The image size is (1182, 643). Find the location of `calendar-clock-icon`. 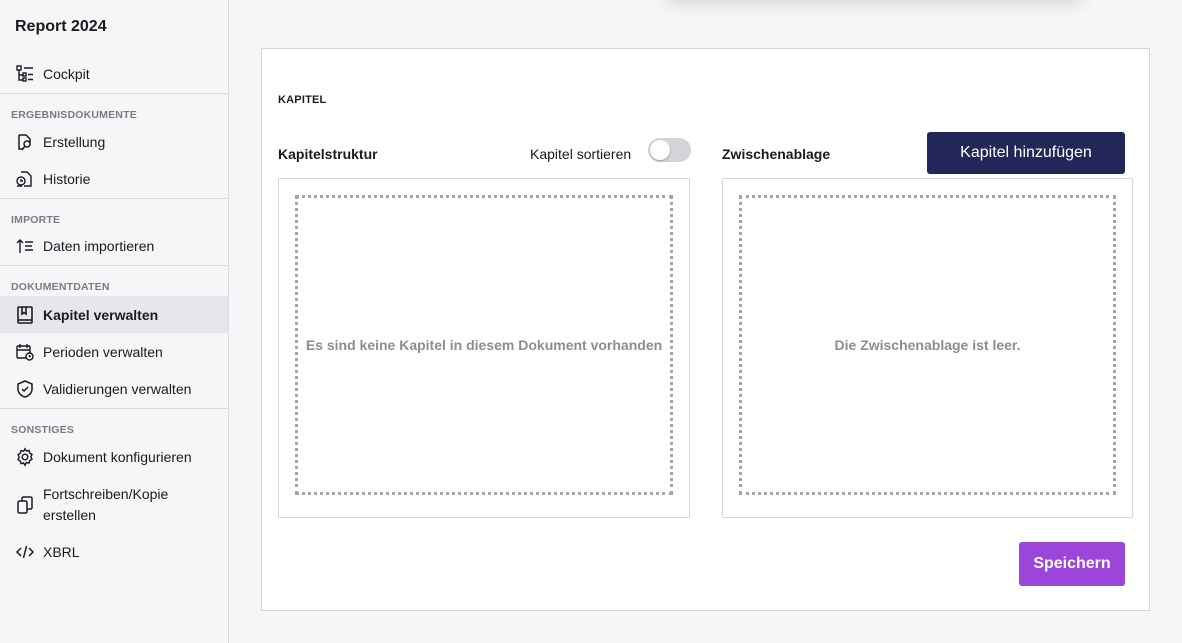

calendar-clock-icon is located at coordinates (25, 352).